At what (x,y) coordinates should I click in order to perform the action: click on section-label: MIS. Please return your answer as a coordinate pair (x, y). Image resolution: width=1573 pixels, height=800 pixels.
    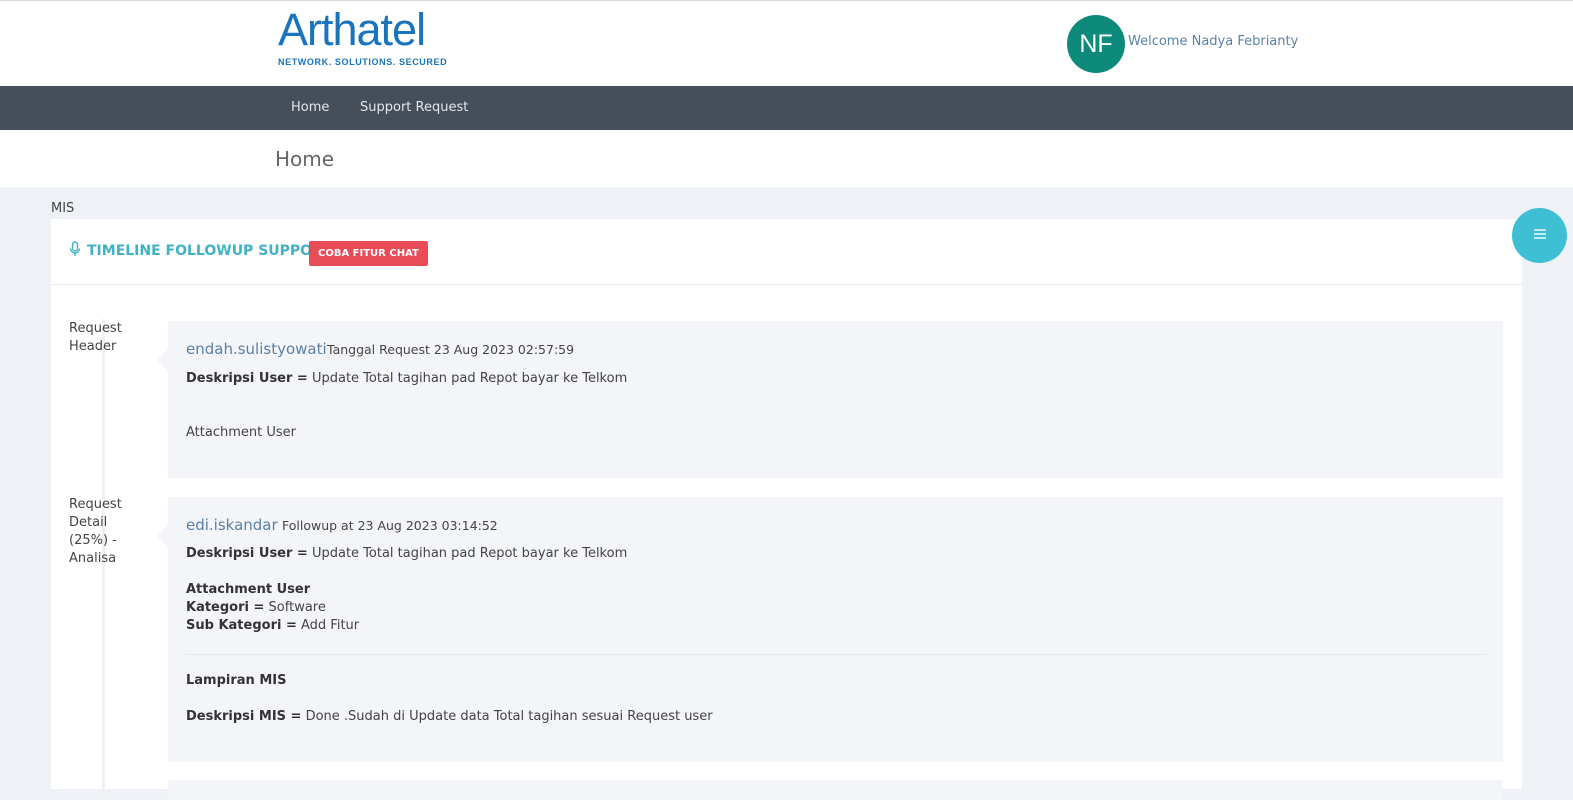
    Looking at the image, I should click on (63, 208).